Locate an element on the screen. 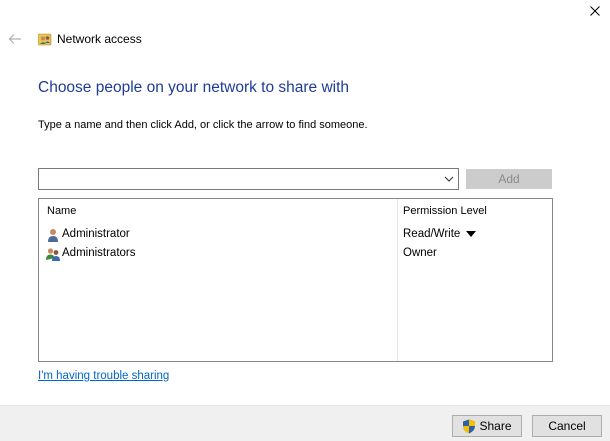 The image size is (610, 441). back-button is located at coordinates (15, 39).